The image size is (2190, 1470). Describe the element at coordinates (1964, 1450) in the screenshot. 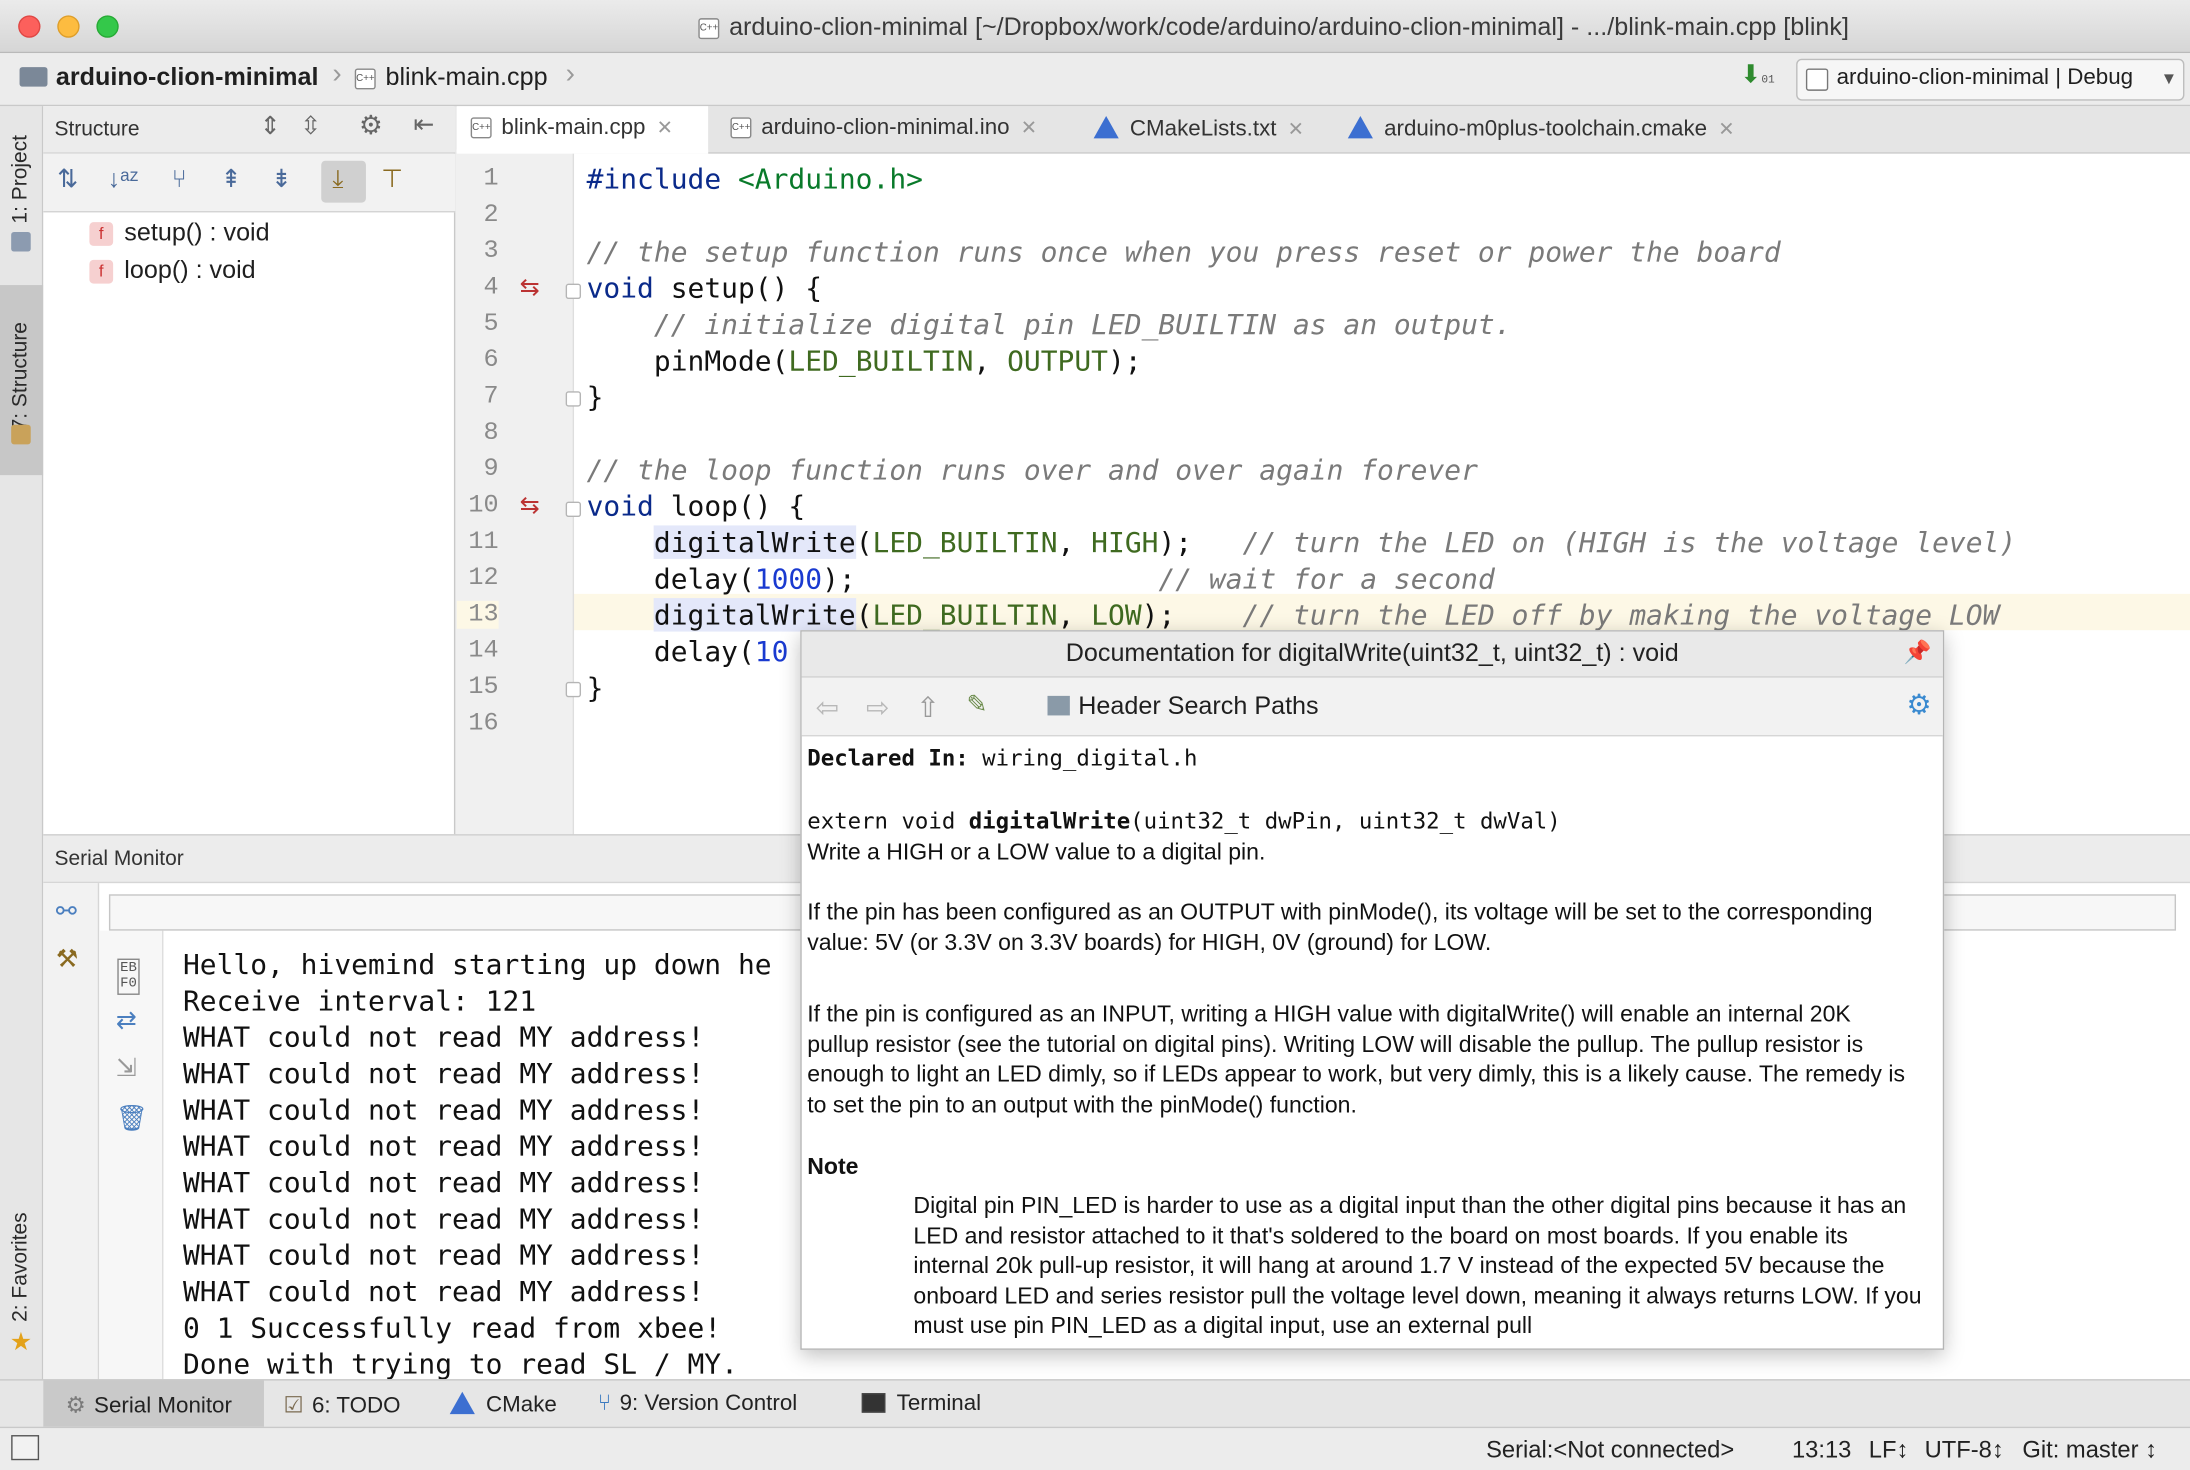

I see `encoding-selector: UTF-8↕` at that location.